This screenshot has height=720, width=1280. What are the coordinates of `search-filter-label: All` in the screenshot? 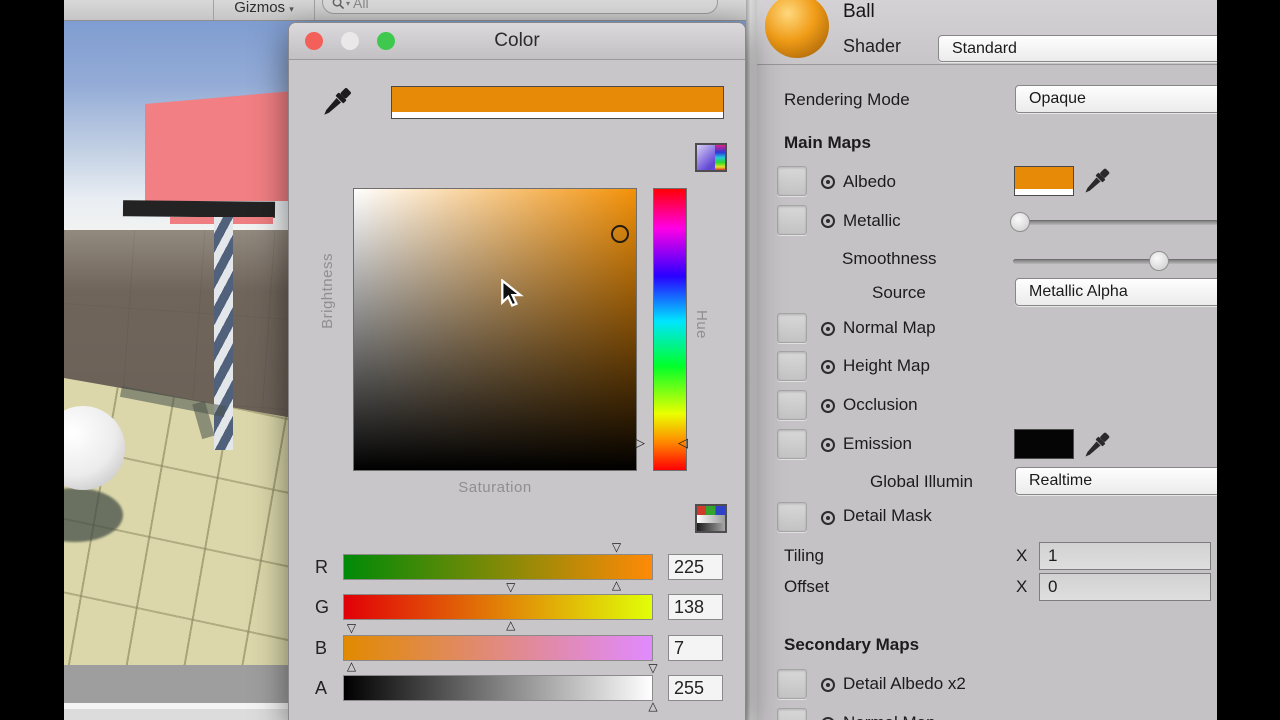 It's located at (361, 5).